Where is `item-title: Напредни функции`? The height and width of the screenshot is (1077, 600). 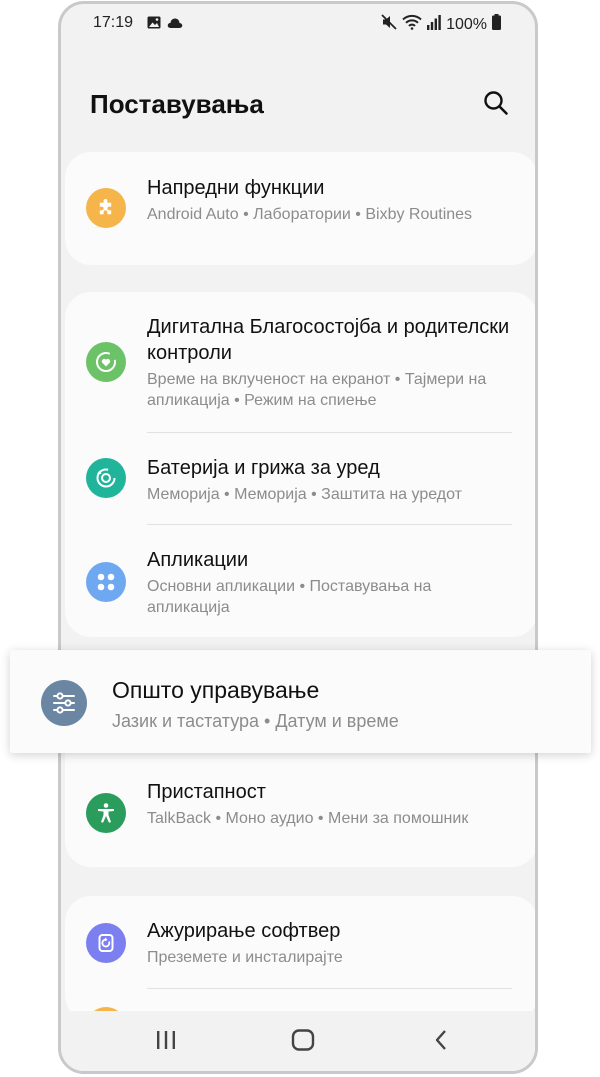
item-title: Напредни функции is located at coordinates (236, 188).